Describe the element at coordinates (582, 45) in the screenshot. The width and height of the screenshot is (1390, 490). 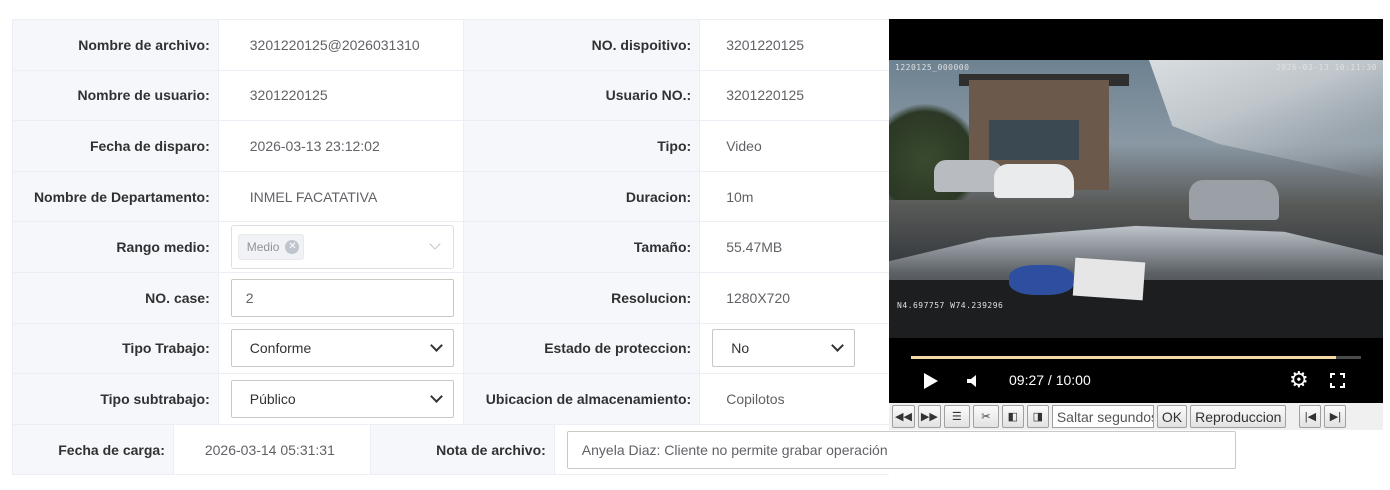
I see `device-no-label: NO. dispoitivo:` at that location.